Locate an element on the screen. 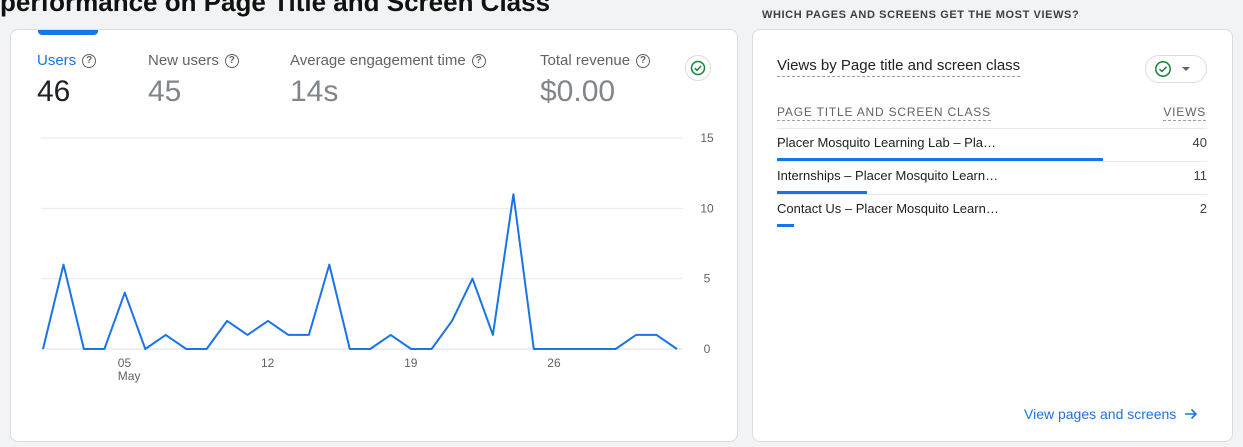 This screenshot has height=447, width=1243. metric-label: New users is located at coordinates (183, 60).